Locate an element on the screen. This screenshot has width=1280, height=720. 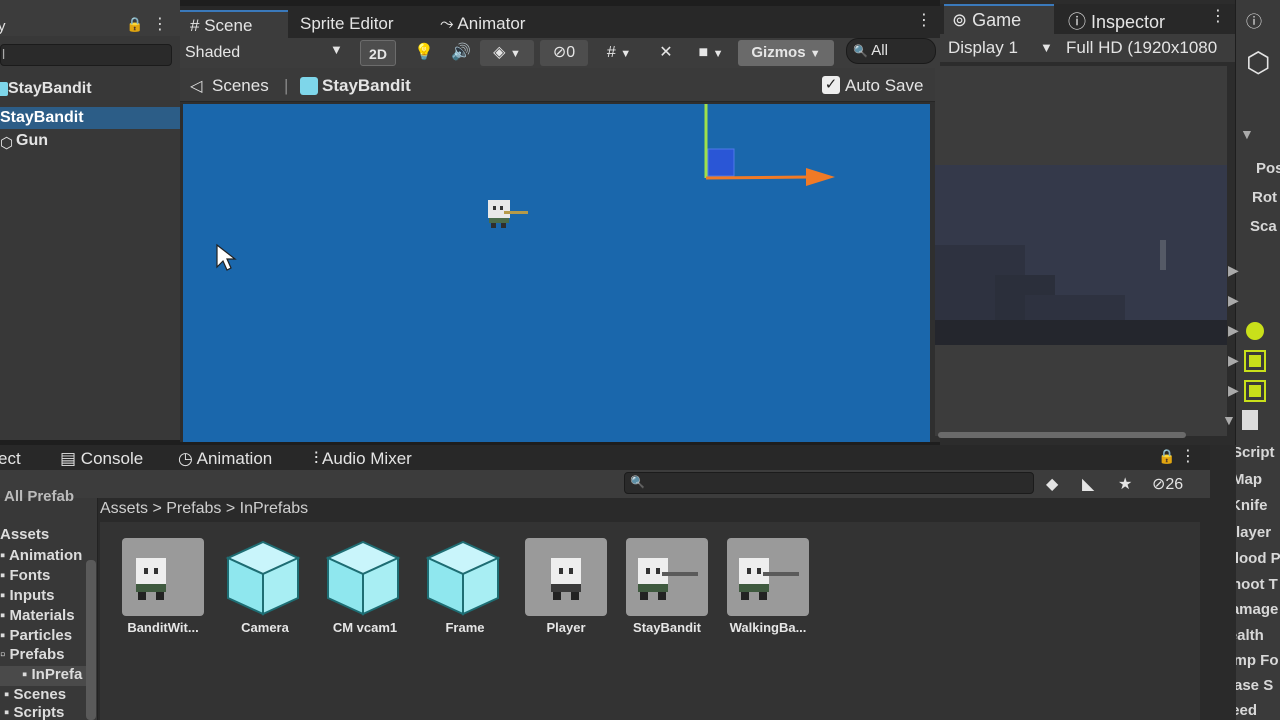
tree-item-all-prefab: All Prefab is located at coordinates (39, 496).